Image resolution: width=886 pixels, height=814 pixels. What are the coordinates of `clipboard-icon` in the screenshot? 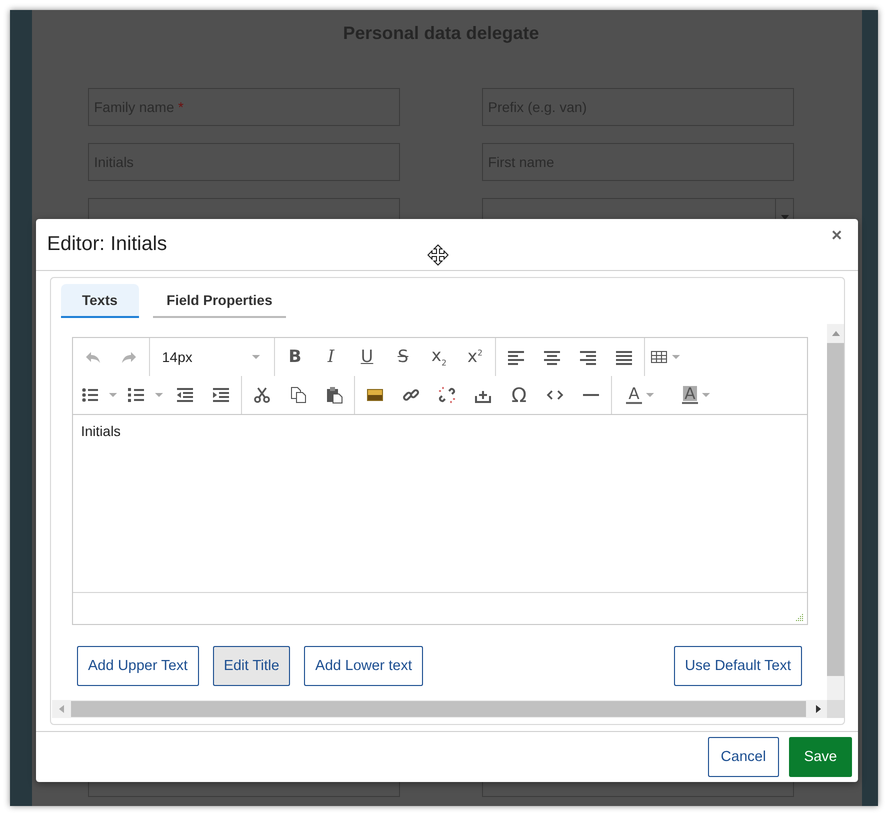 It's located at (334, 395).